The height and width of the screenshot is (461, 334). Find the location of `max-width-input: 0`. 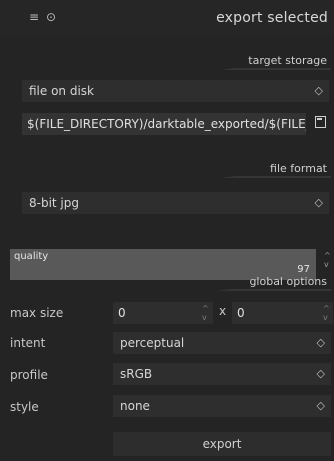

max-width-input: 0 is located at coordinates (163, 313).